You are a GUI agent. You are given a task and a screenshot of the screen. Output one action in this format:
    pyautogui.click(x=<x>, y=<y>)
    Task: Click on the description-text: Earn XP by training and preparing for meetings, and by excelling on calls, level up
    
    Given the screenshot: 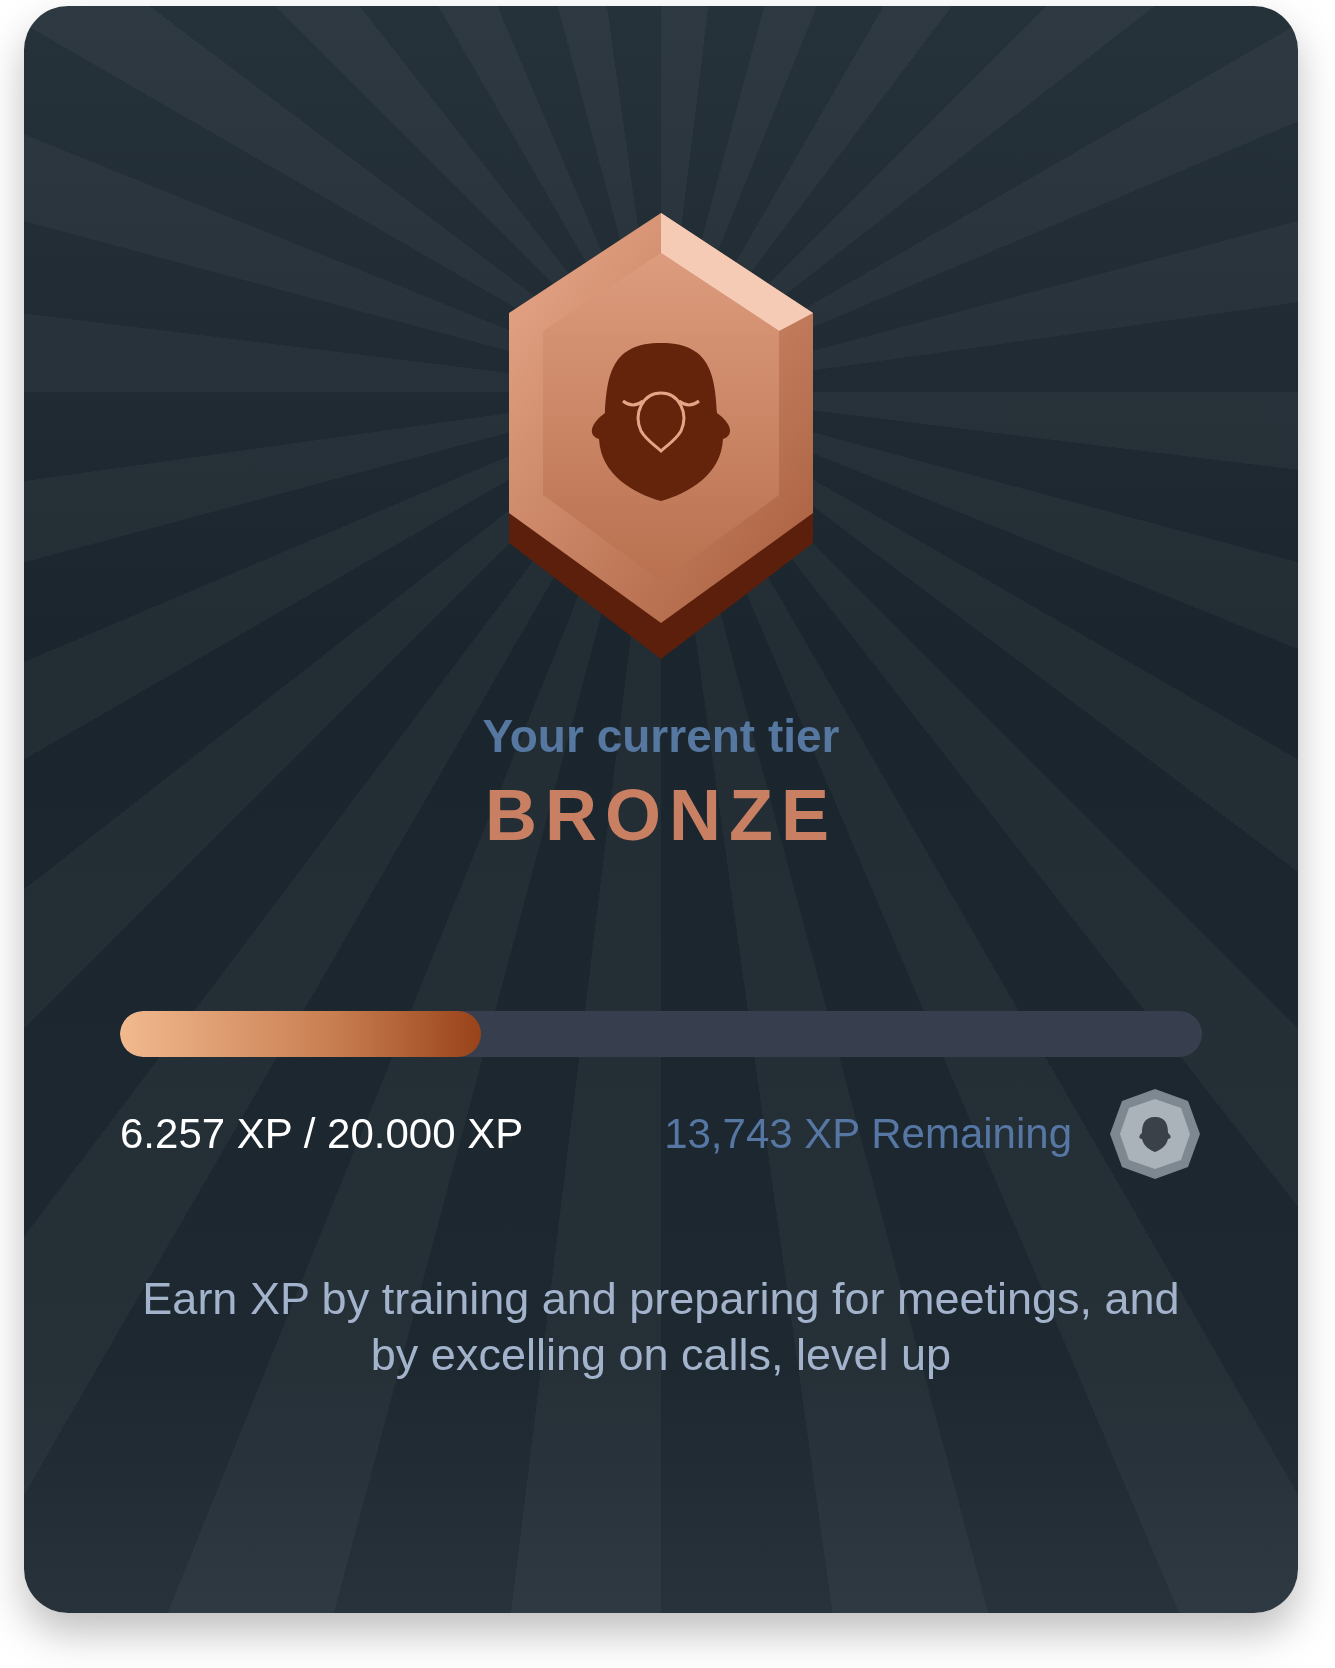 What is the action you would take?
    pyautogui.click(x=661, y=1326)
    